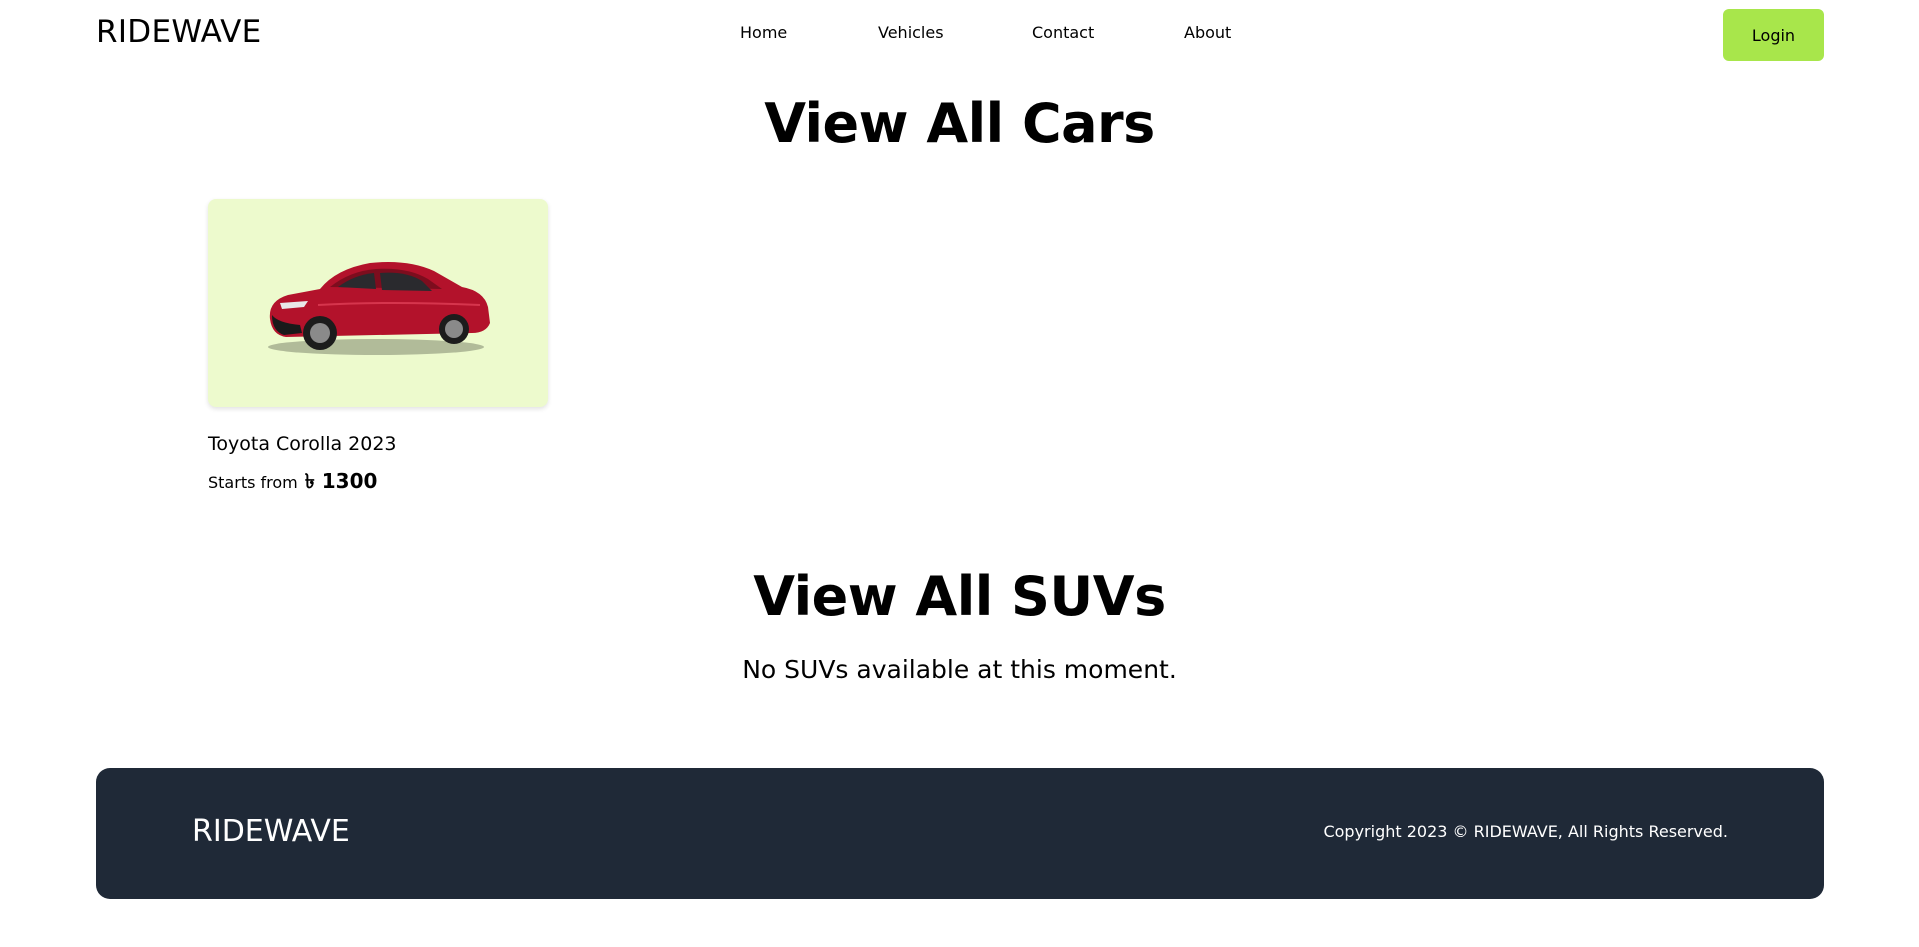  What do you see at coordinates (253, 482) in the screenshot?
I see `price-prefix: Starts from` at bounding box center [253, 482].